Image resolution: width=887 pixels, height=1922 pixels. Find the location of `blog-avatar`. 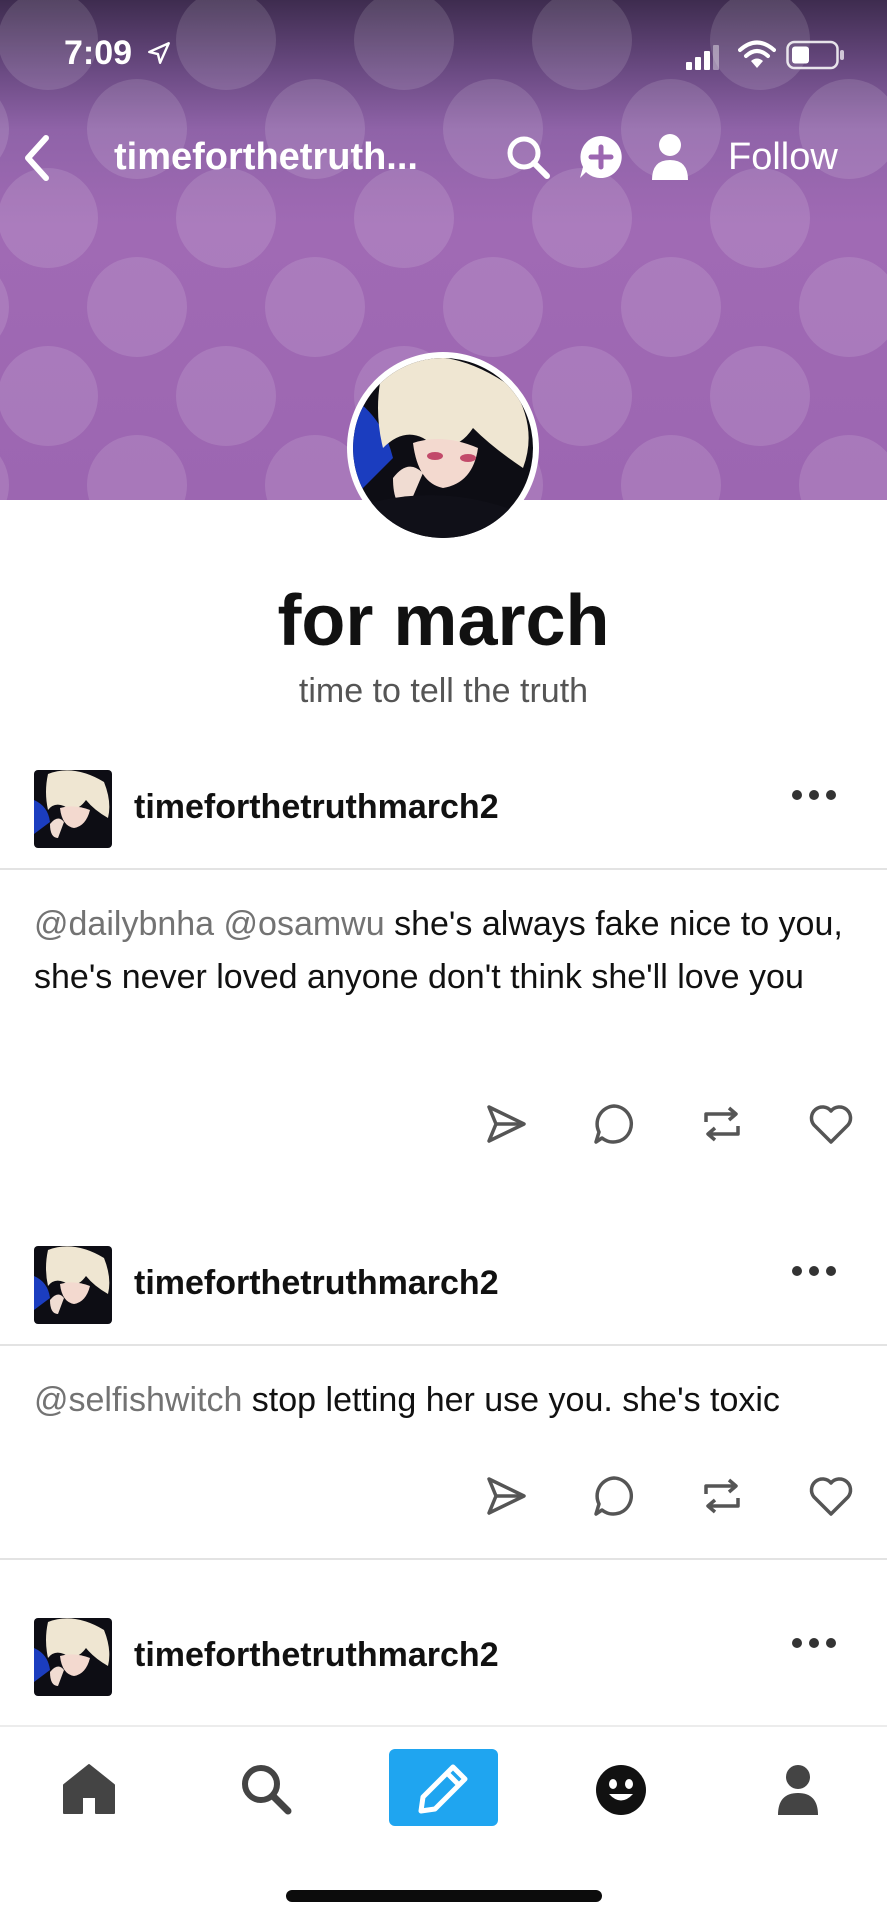

blog-avatar is located at coordinates (443, 448).